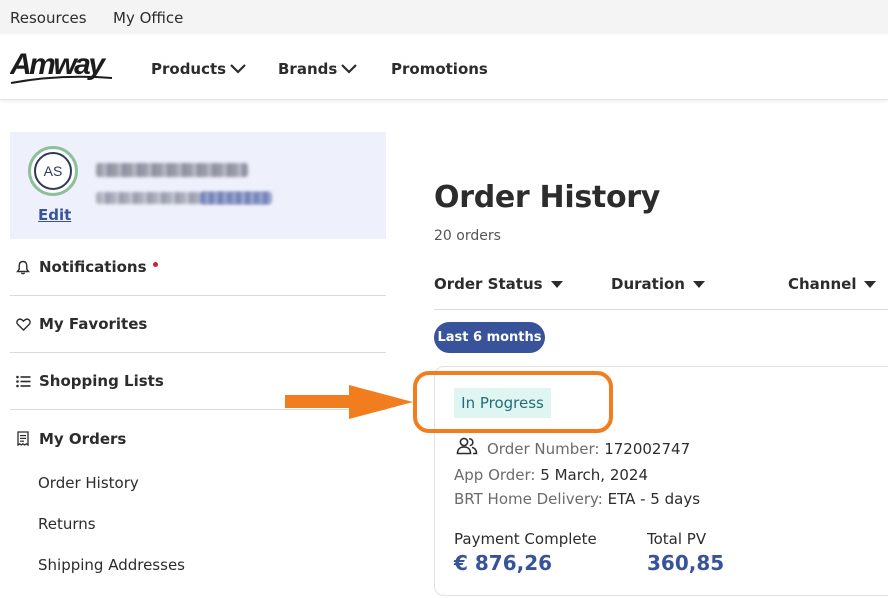 The image size is (888, 598). I want to click on nav-promotions: Promotions, so click(439, 69).